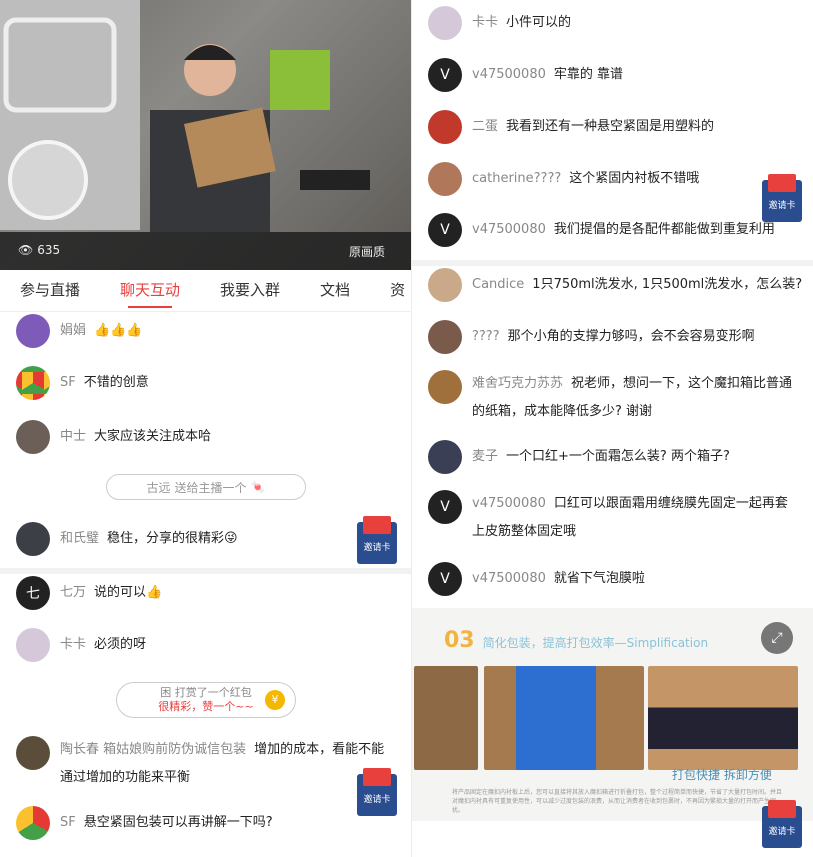  I want to click on gift-notice: 古远 送给主播一个 🍬, so click(206, 487).